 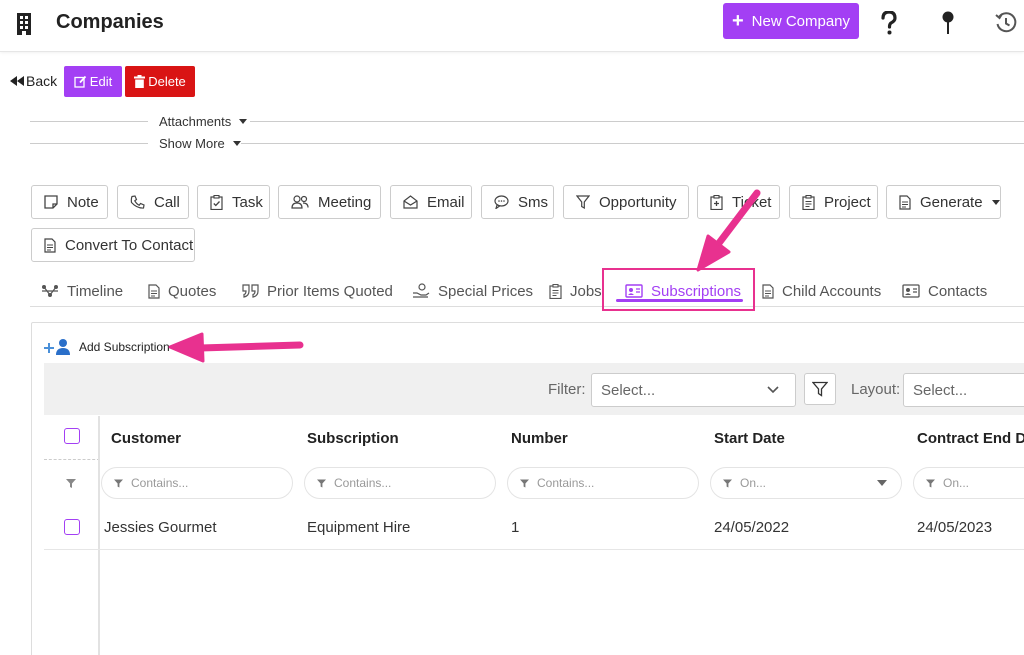 What do you see at coordinates (911, 291) in the screenshot?
I see `contact-card-icon` at bounding box center [911, 291].